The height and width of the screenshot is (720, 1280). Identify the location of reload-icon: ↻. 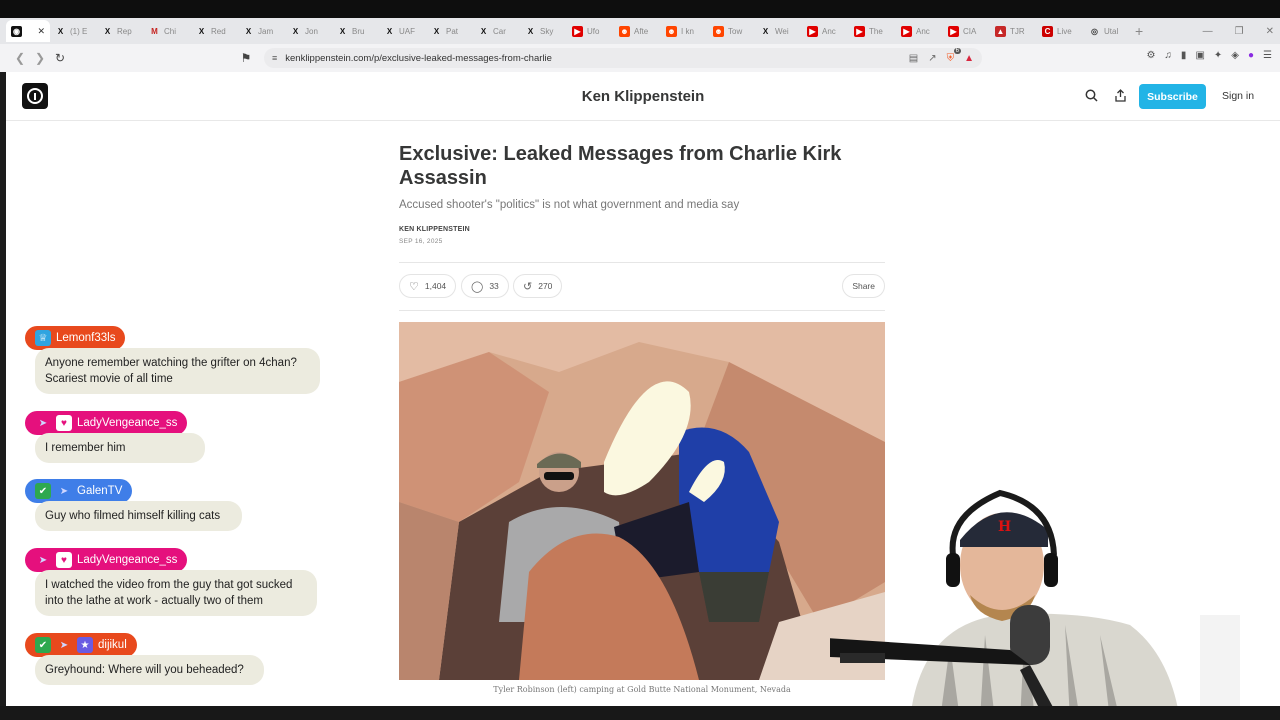
(60, 58).